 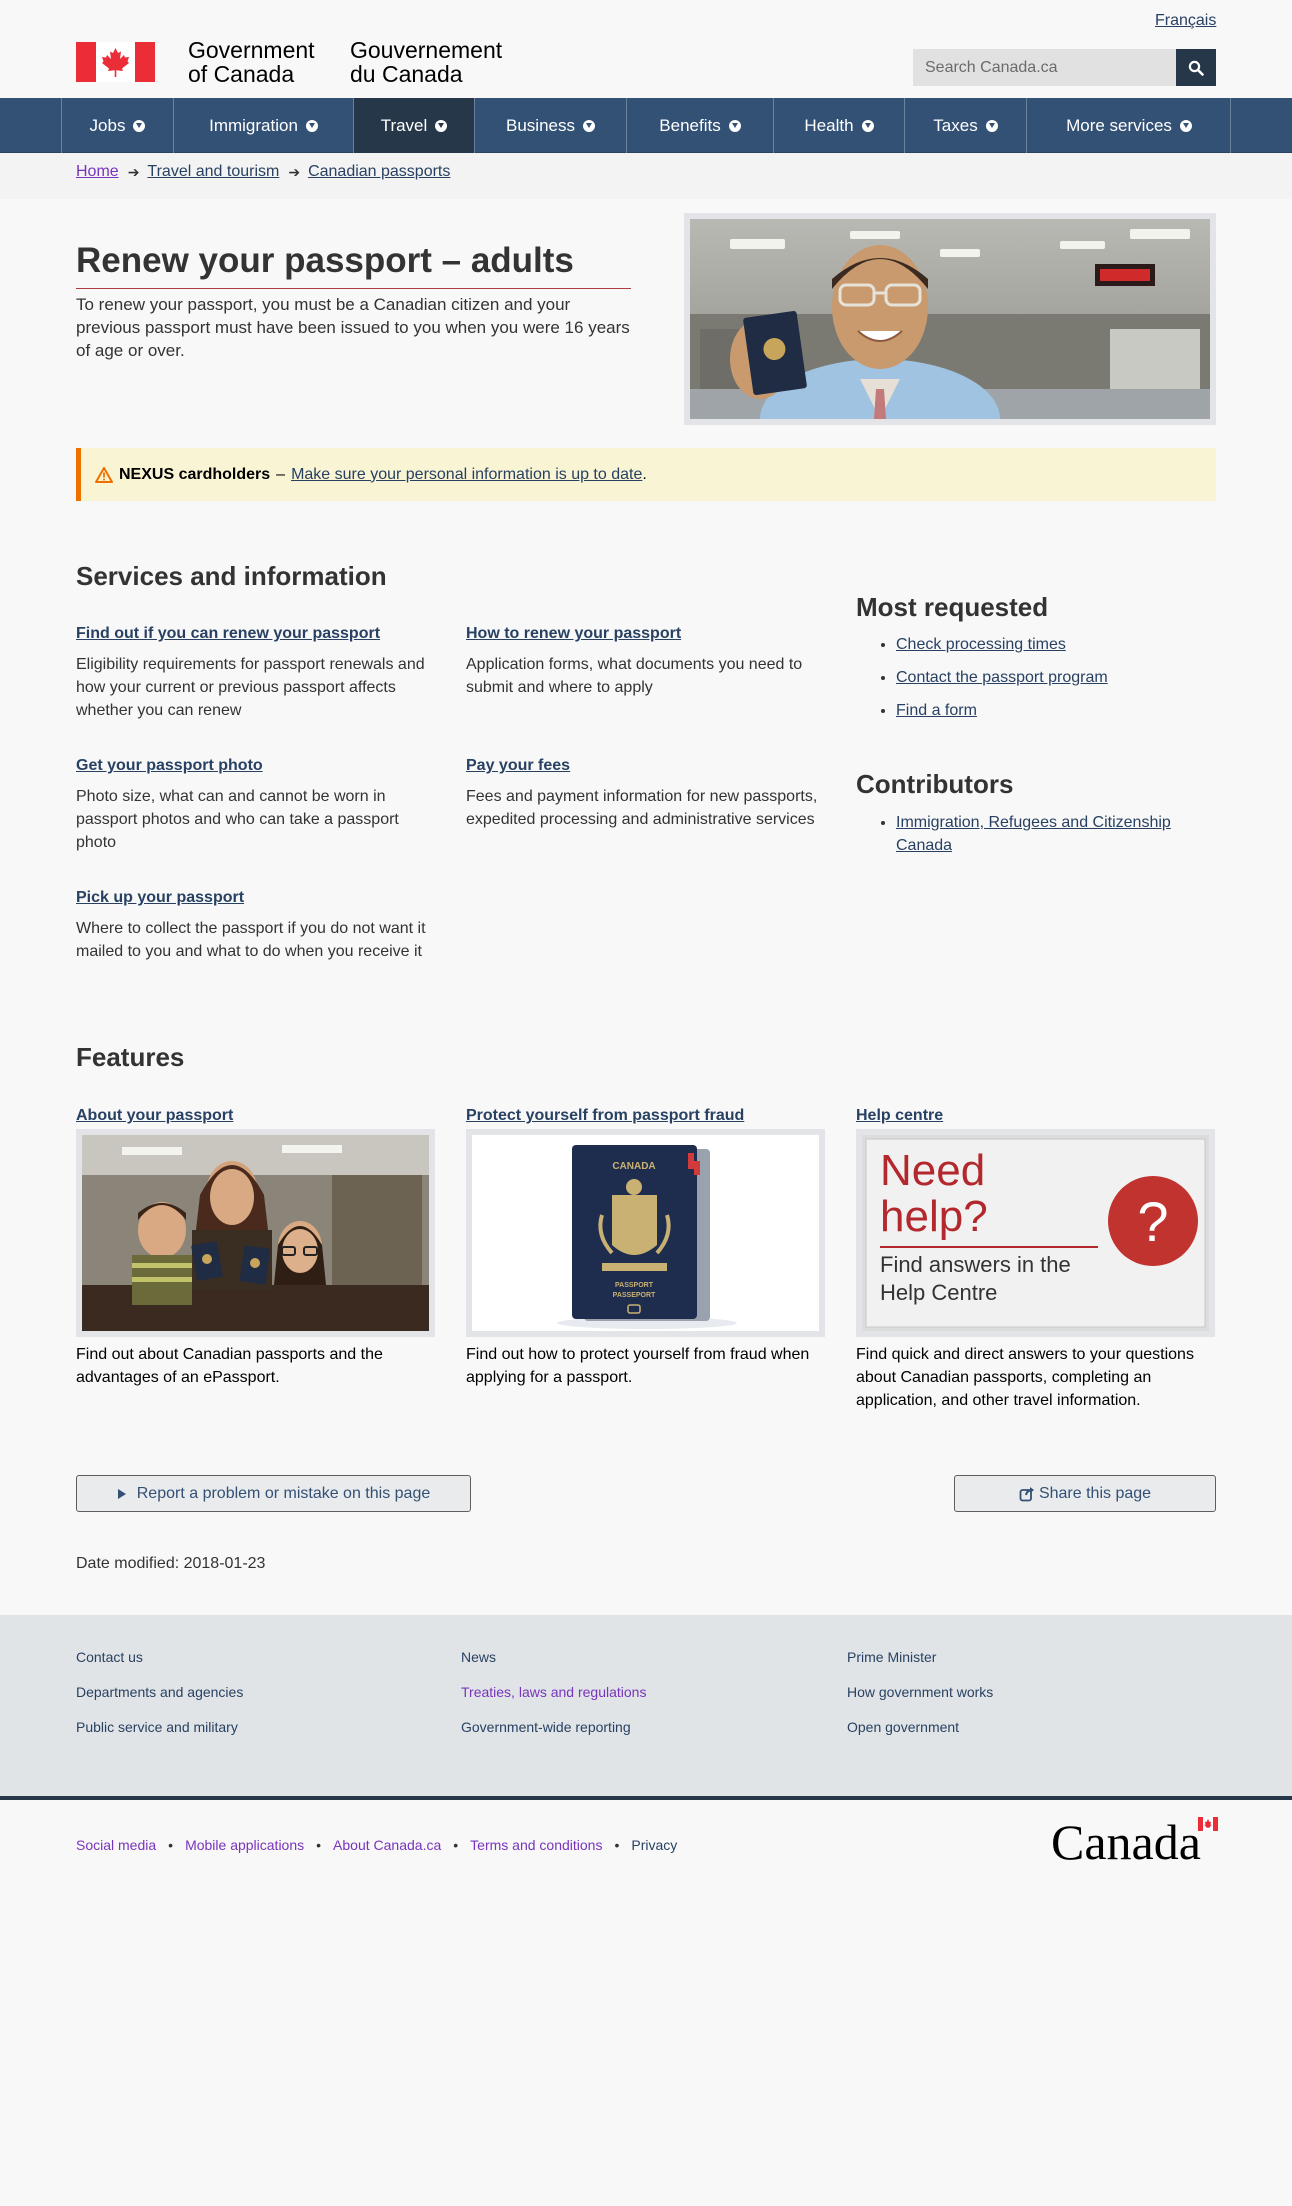 What do you see at coordinates (107, 125) in the screenshot?
I see `nav-item-label: Jobs` at bounding box center [107, 125].